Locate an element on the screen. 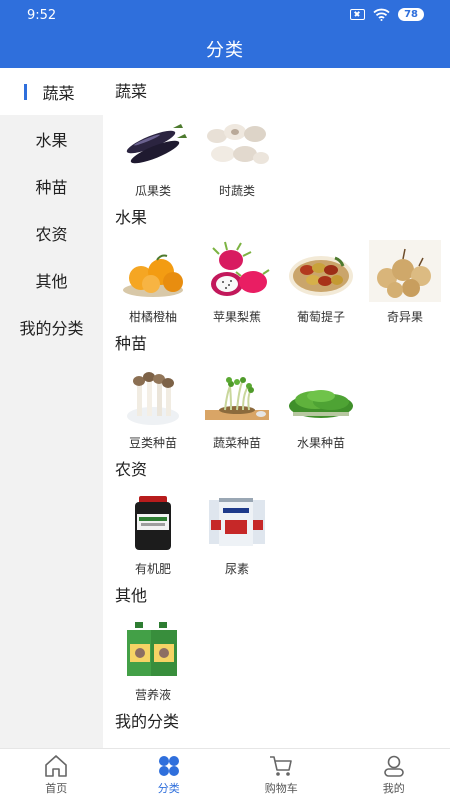  sidebar-item-vegetables: 蔬菜 is located at coordinates (51, 91).